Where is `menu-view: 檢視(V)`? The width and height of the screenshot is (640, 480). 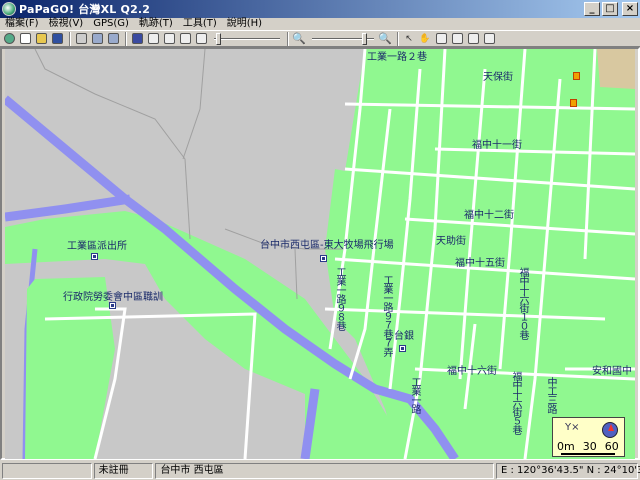 menu-view: 檢視(V) is located at coordinates (66, 24).